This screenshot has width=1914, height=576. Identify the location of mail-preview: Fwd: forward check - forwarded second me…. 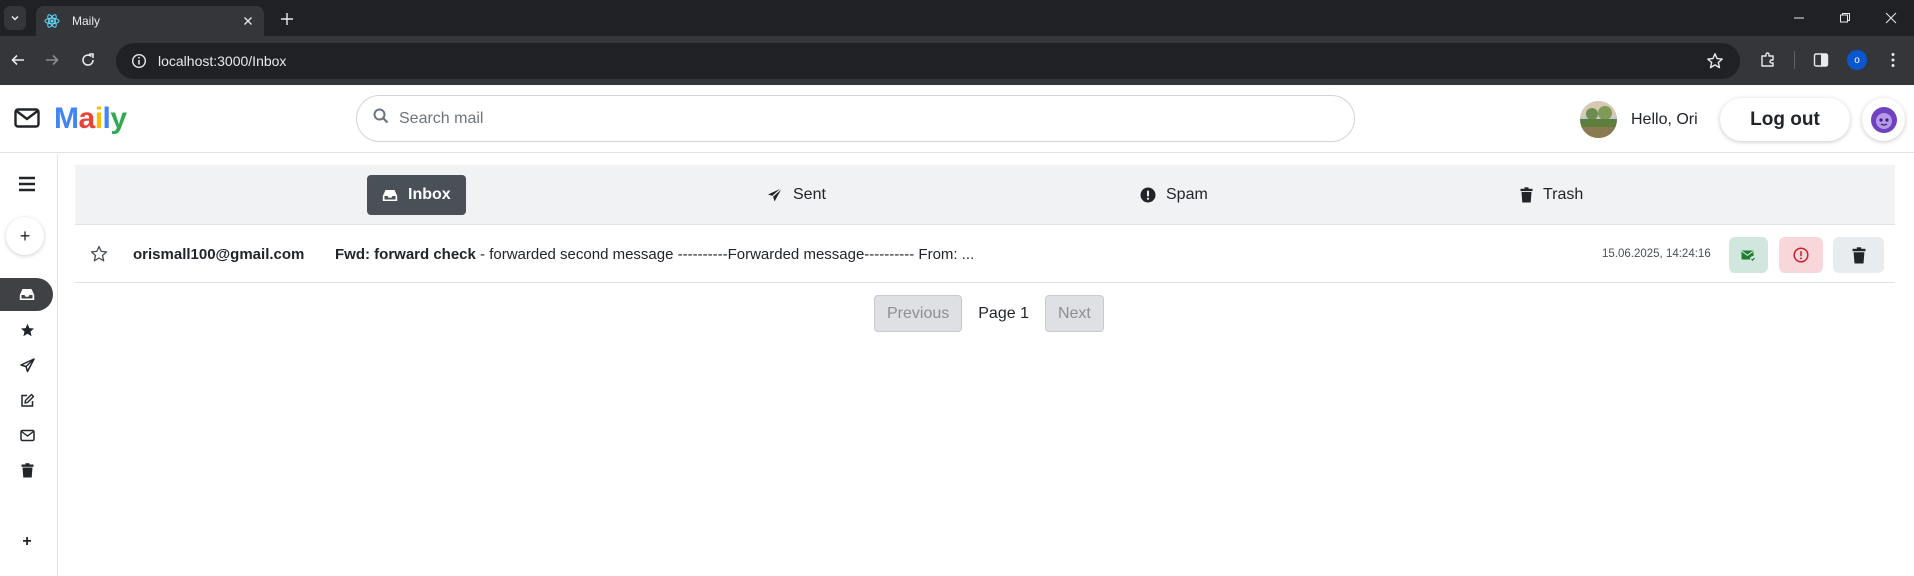
(654, 254).